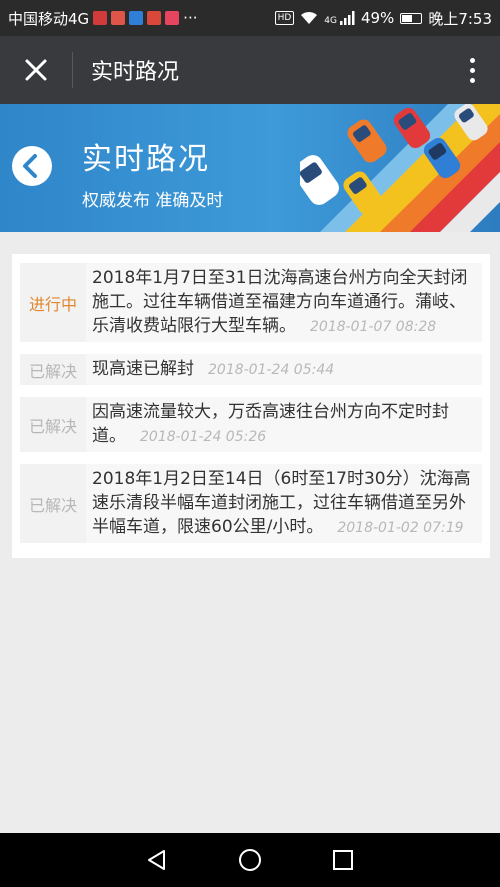  I want to click on item-content: 因高速流量较大，万岙高速往台州方向不定时封道。 2018-01-24 05:26, so click(284, 424).